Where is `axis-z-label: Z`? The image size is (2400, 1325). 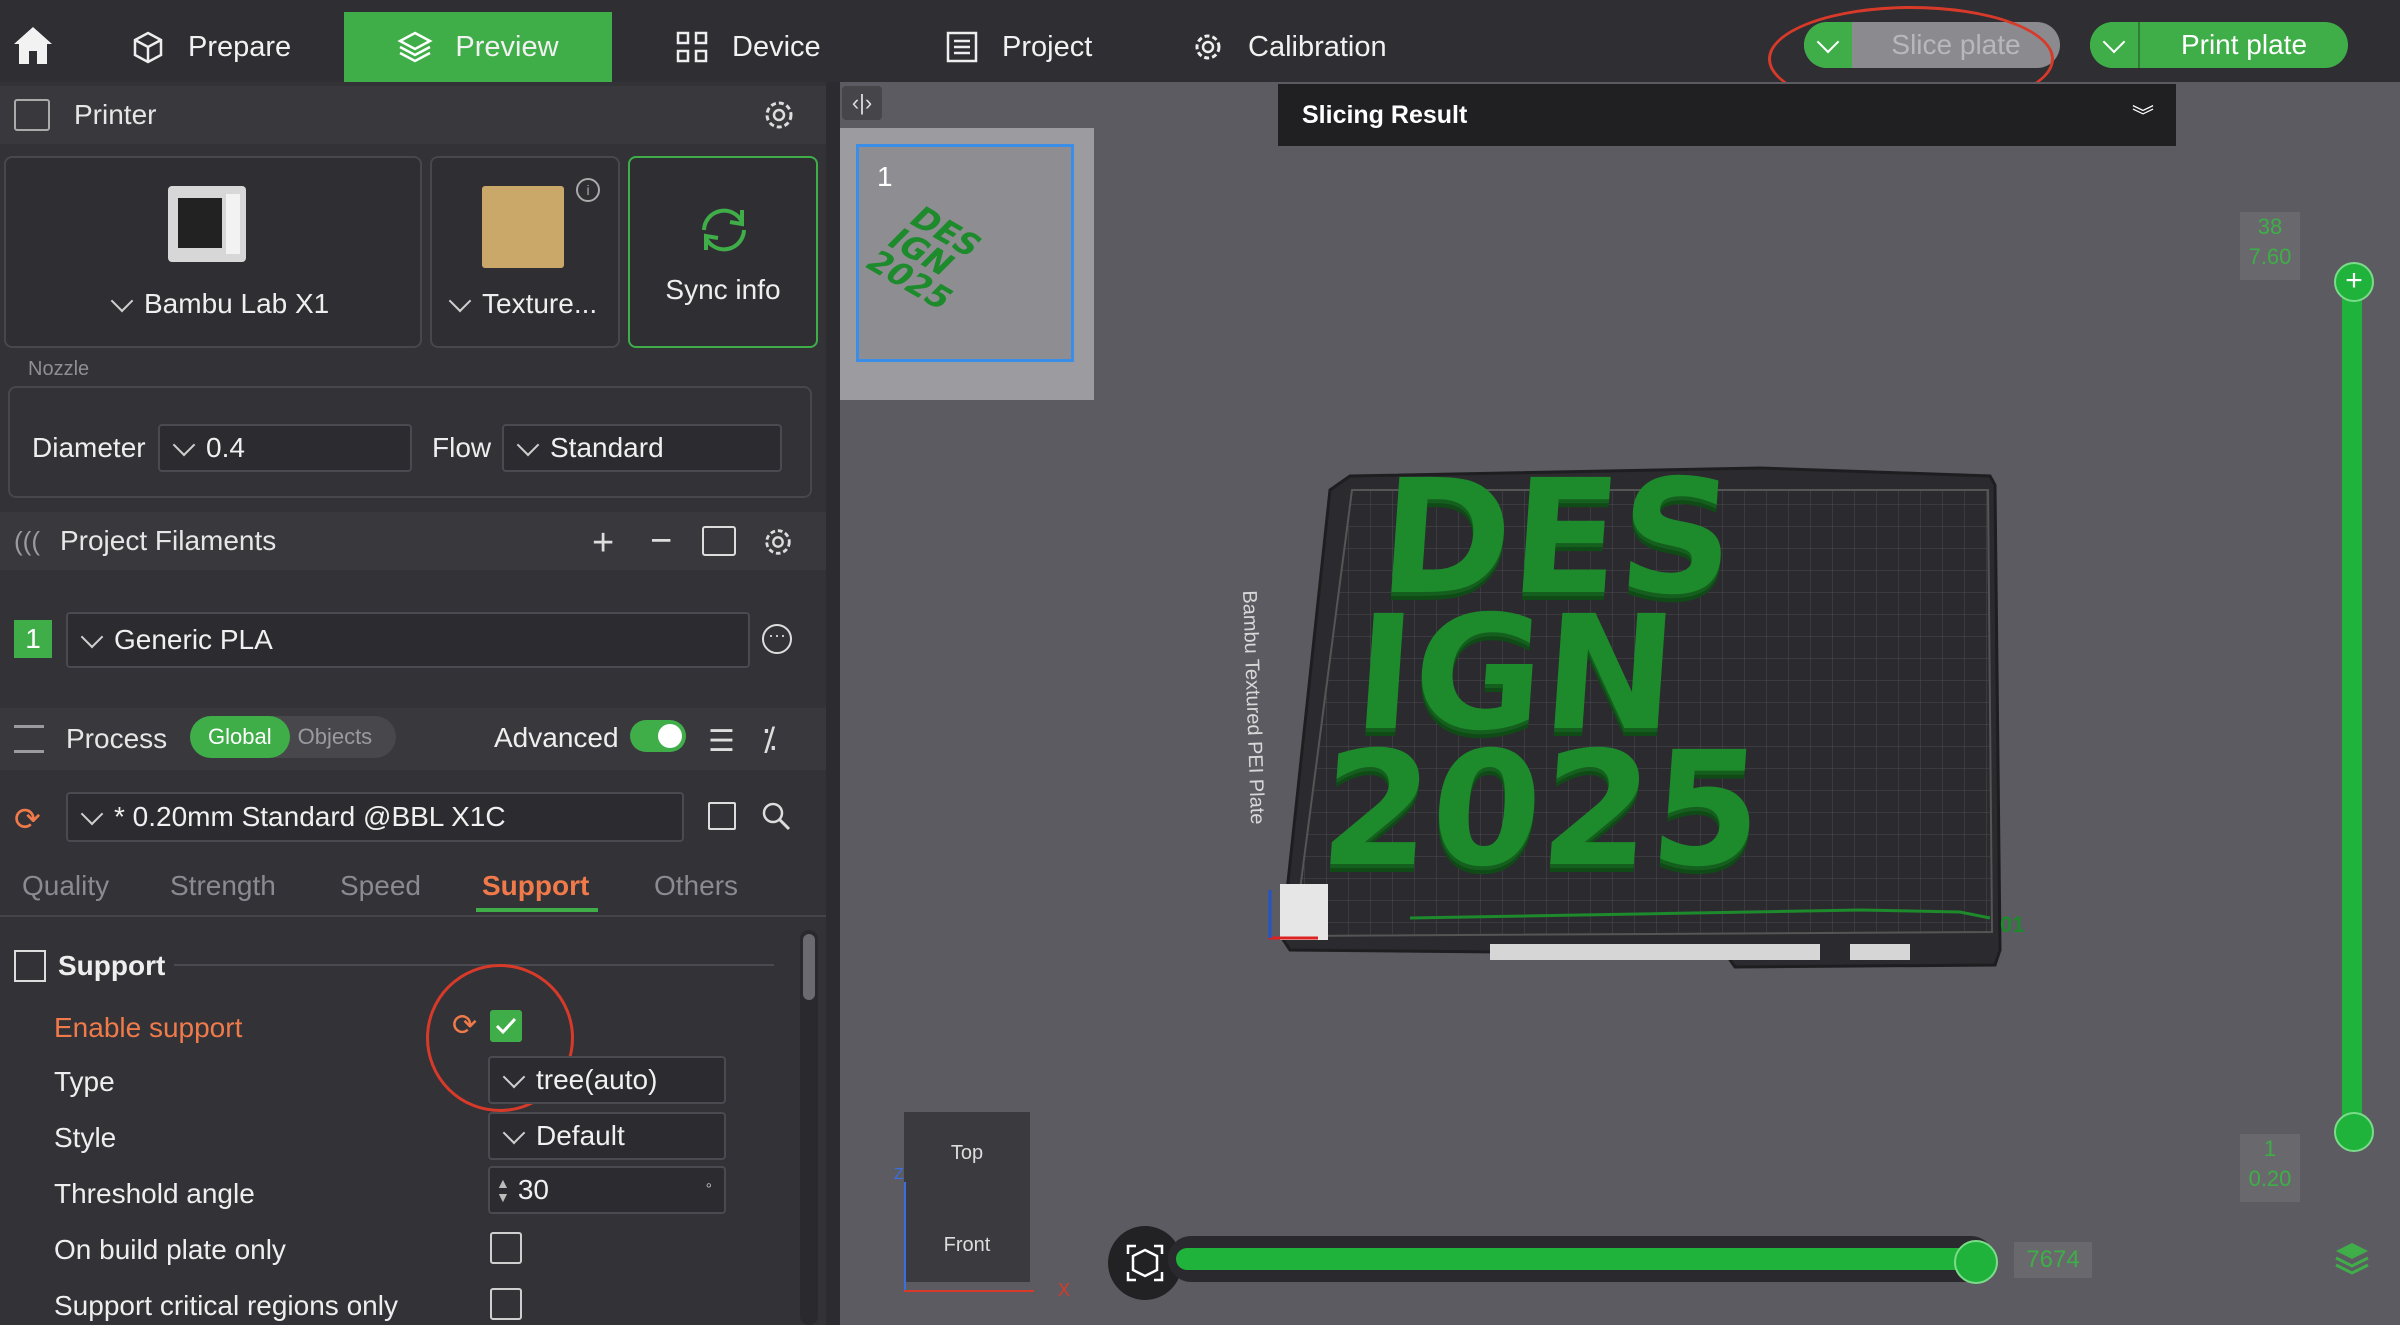 axis-z-label: Z is located at coordinates (899, 1174).